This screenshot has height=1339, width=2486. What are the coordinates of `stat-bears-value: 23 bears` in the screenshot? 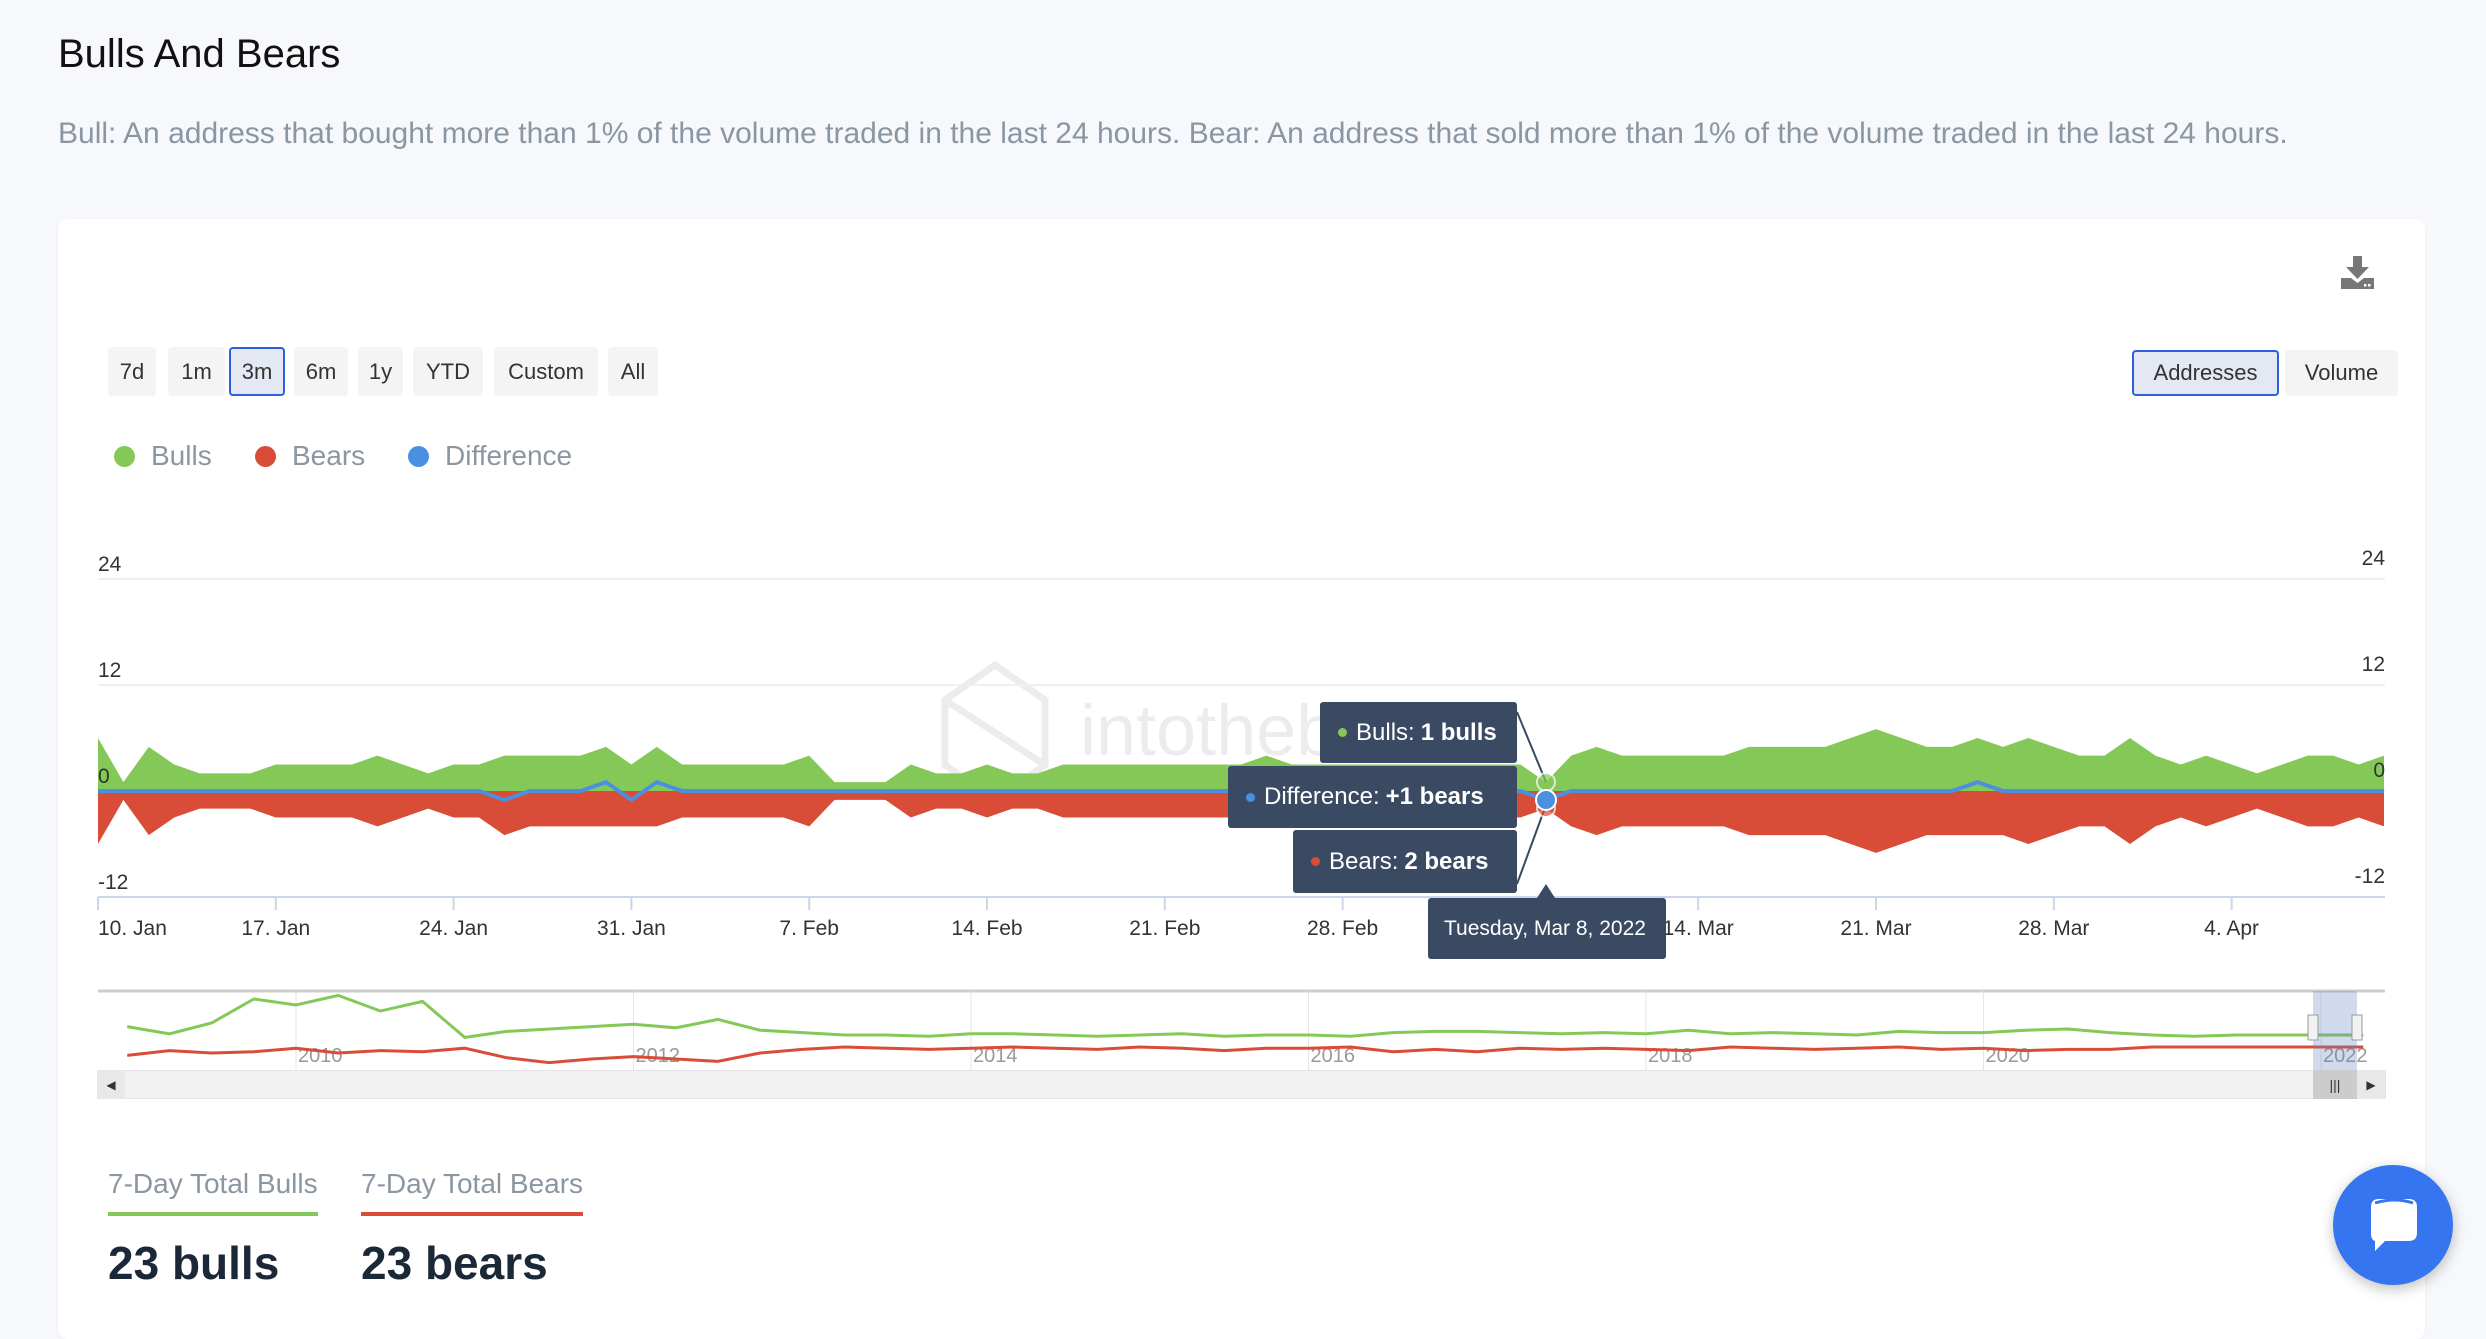 It's located at (454, 1263).